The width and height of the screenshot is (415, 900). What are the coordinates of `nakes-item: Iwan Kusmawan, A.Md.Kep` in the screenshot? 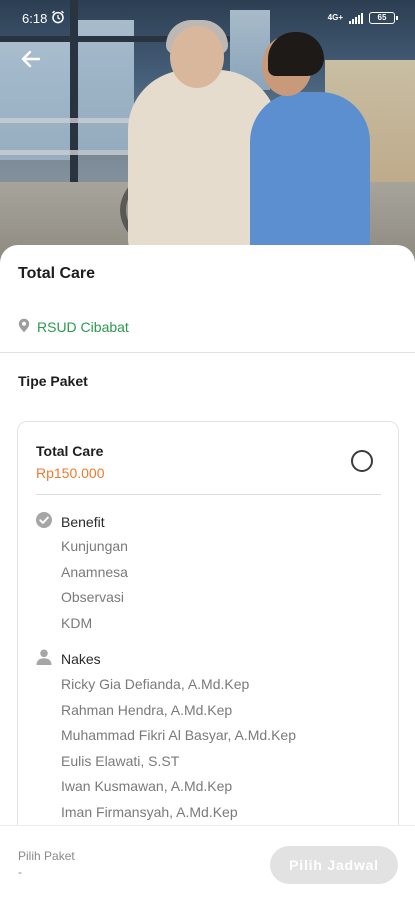 It's located at (147, 786).